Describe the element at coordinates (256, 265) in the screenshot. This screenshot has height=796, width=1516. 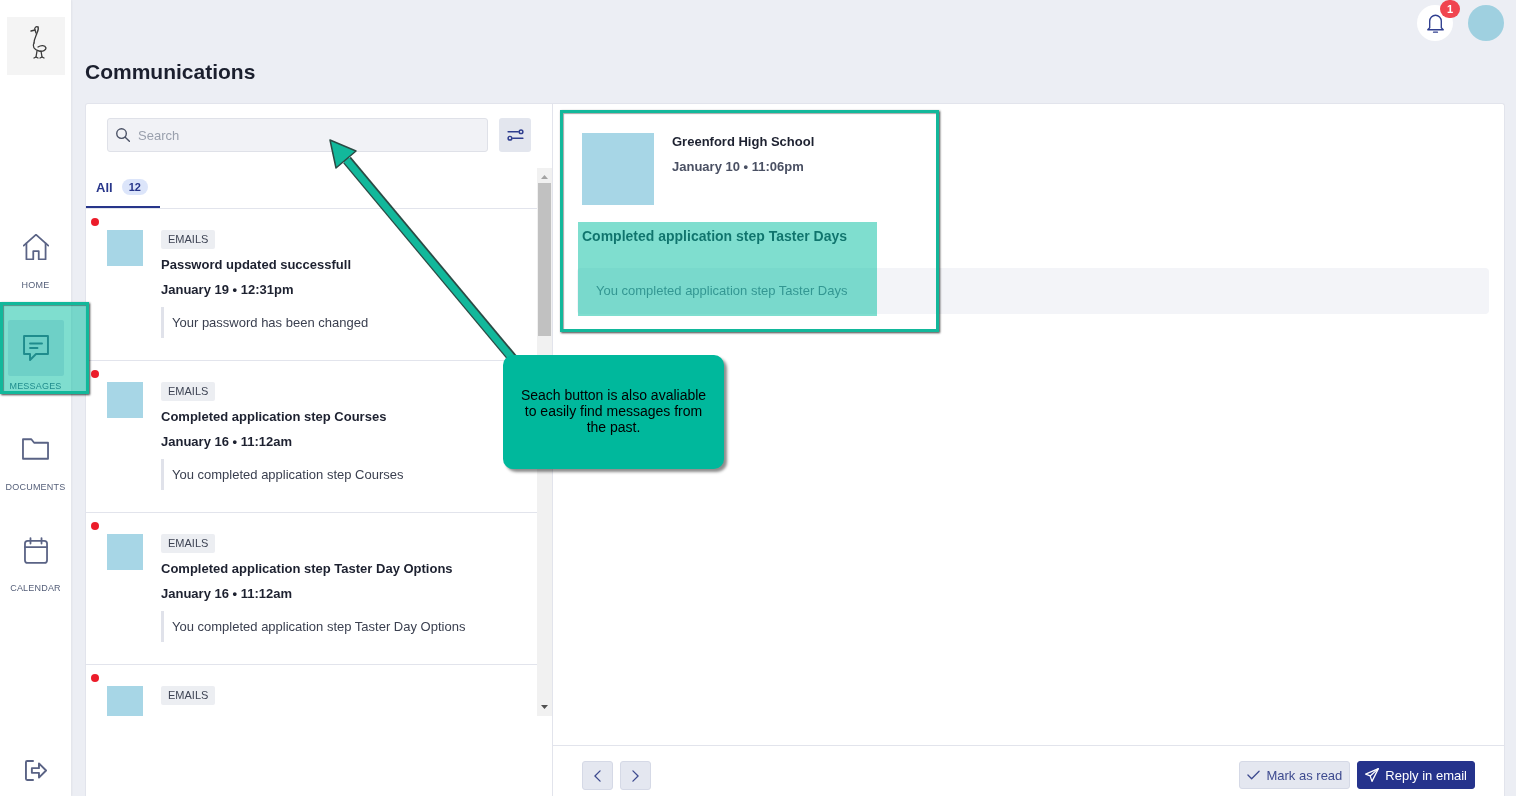
I see `message-title: Password updated successfull` at that location.